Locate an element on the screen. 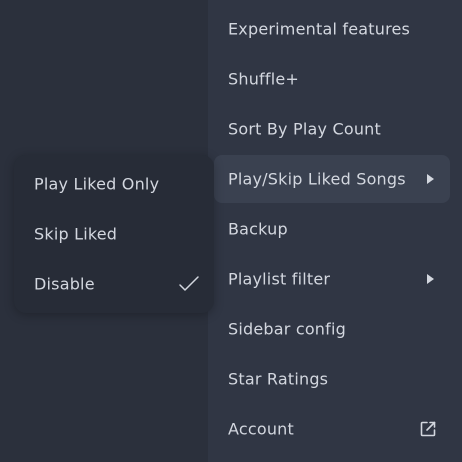  menu-item-playlist-filter: Playlist filter is located at coordinates (332, 279).